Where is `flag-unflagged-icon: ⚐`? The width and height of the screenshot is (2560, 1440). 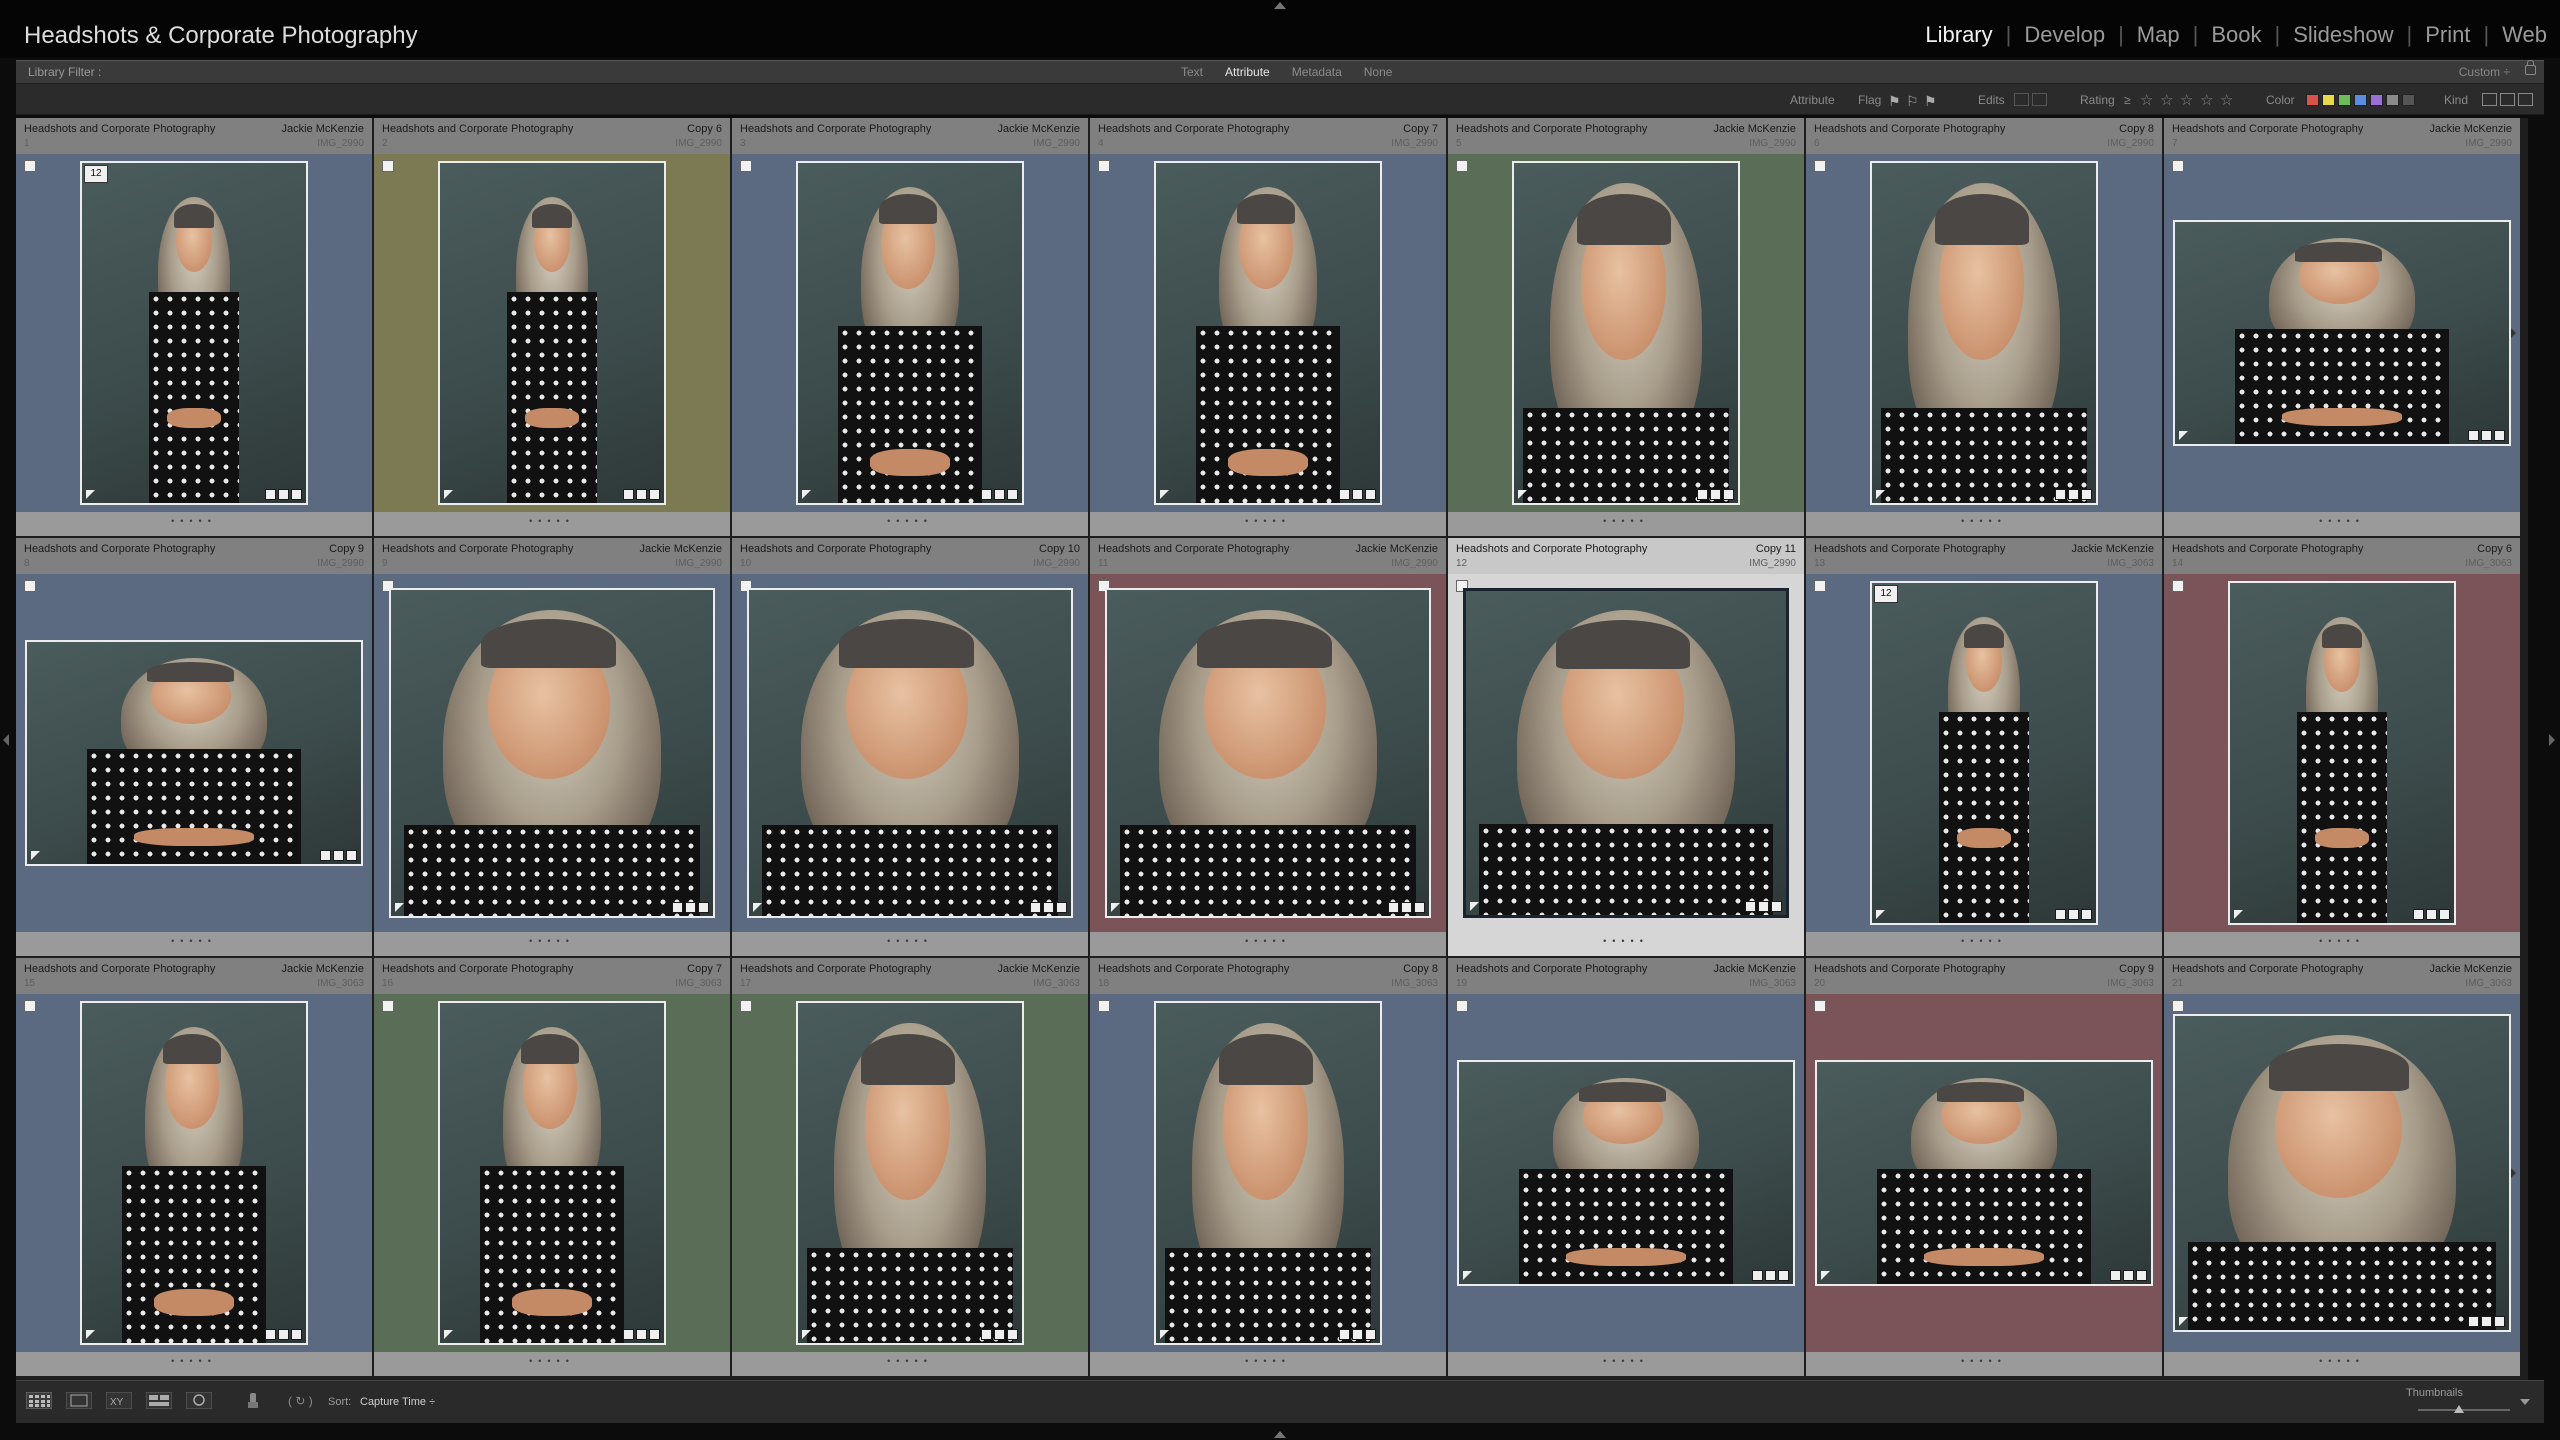 flag-unflagged-icon: ⚐ is located at coordinates (1912, 101).